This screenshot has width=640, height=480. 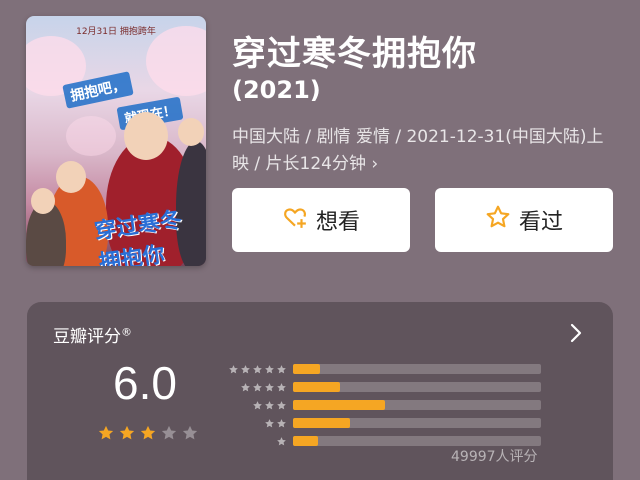 I want to click on movie-poster: 12月31日 拥抱跨年 拥抱吧， 就现在！ 穿过寒冬 拥抱你, so click(x=116, y=141).